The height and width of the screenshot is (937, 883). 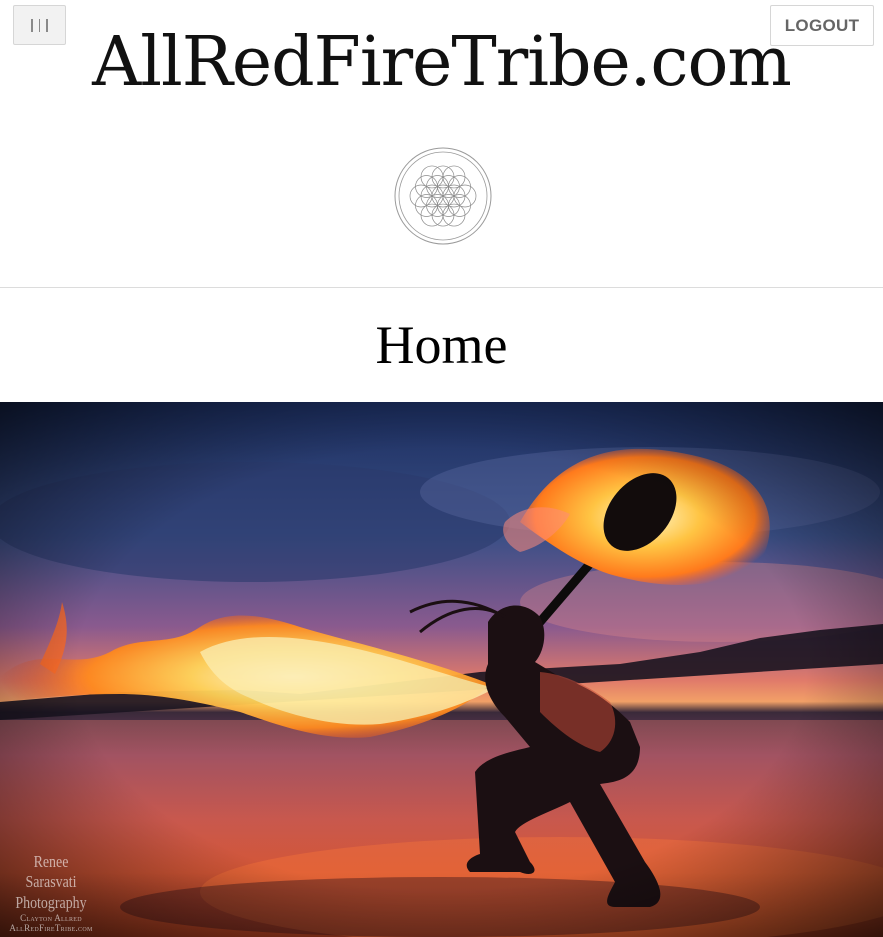 I want to click on credit-photographer: Renee Sarasvati, so click(x=51, y=871).